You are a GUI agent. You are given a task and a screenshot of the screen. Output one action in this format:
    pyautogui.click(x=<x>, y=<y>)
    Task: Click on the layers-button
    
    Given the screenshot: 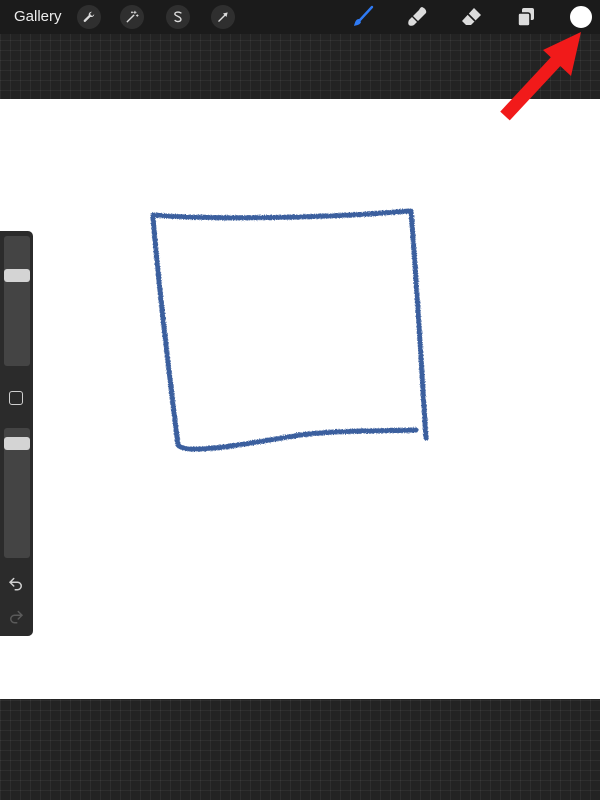 What is the action you would take?
    pyautogui.click(x=526, y=17)
    